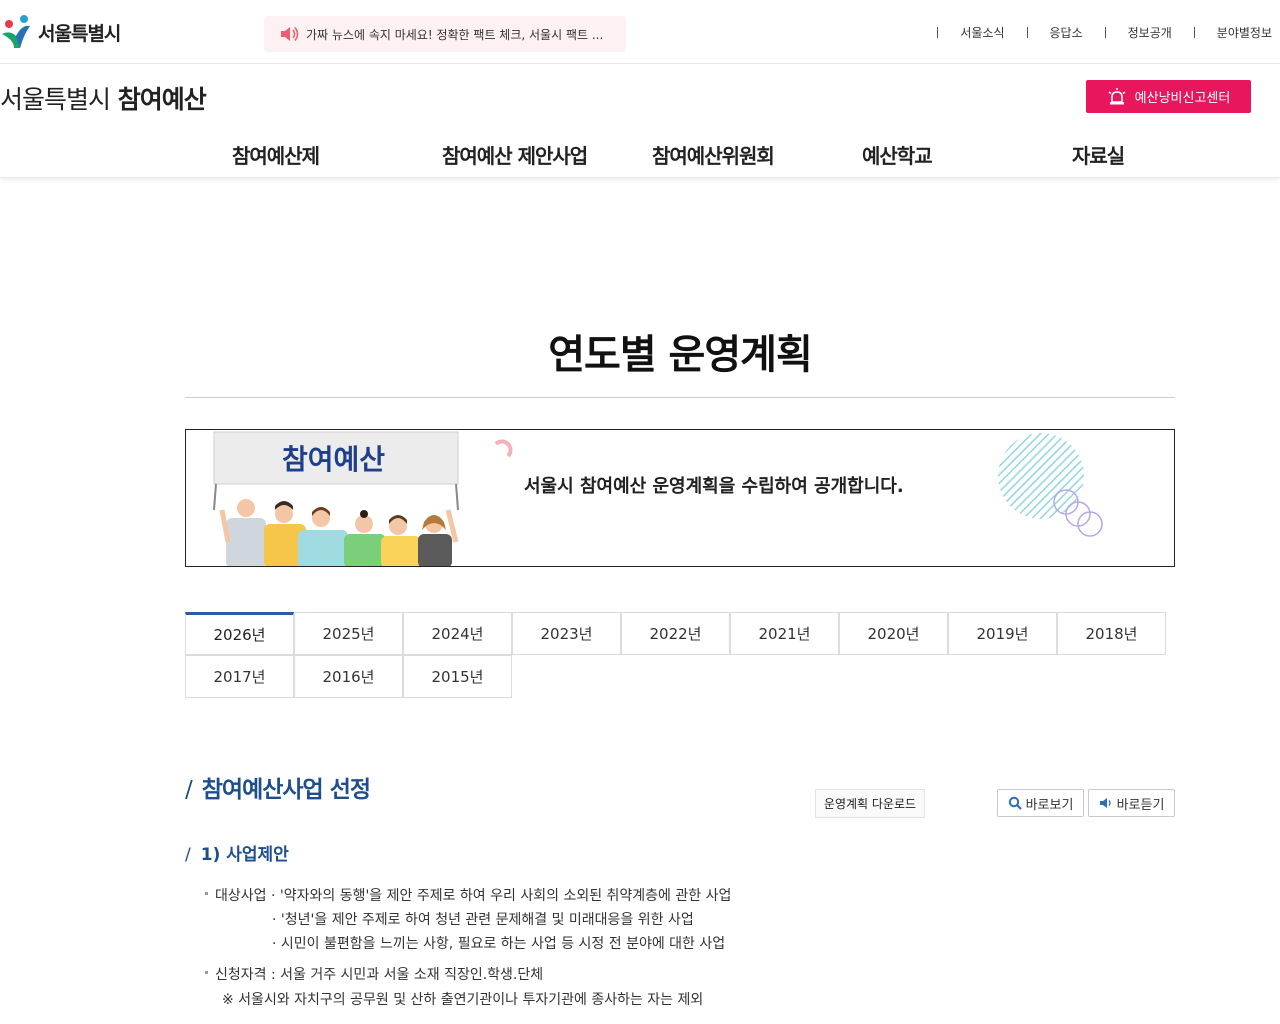 The height and width of the screenshot is (1024, 1280). Describe the element at coordinates (640, 153) in the screenshot. I see `main-navigation: 참여예산제 참여예산 제안사업 참여예산위원회 예산학교 자료실` at that location.